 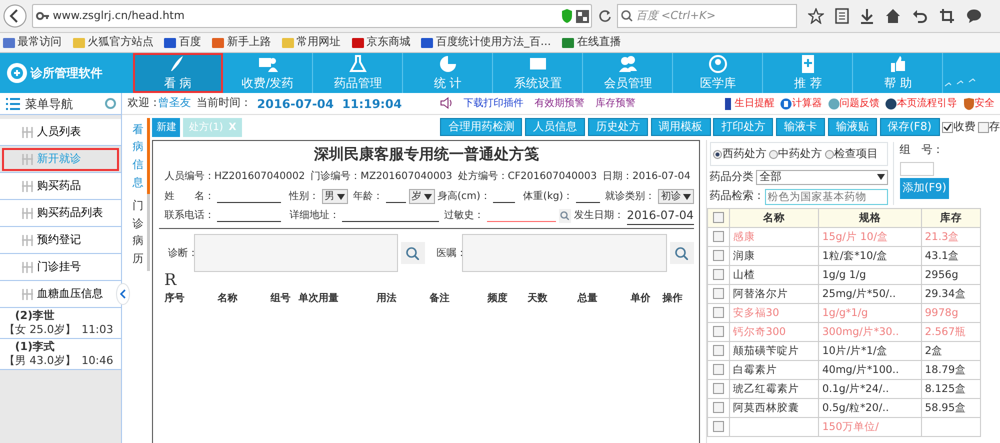 What do you see at coordinates (368, 197) in the screenshot?
I see `field-label: 年龄：` at bounding box center [368, 197].